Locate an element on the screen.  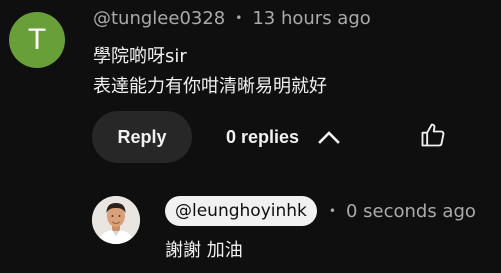
replies-count: 0 replies is located at coordinates (263, 136).